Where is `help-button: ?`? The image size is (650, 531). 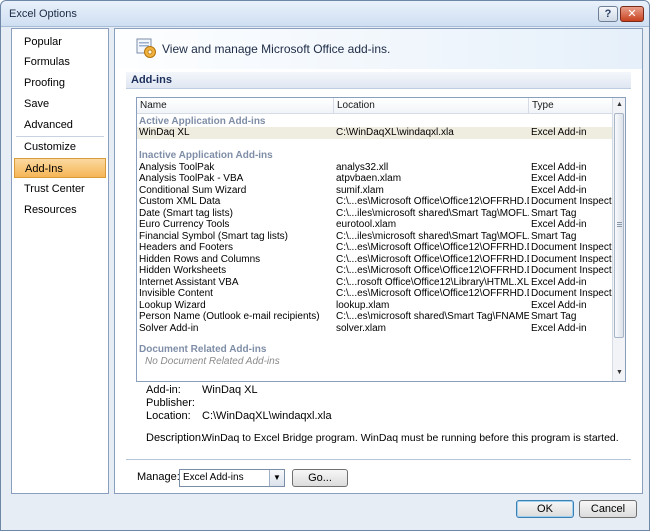 help-button: ? is located at coordinates (608, 14).